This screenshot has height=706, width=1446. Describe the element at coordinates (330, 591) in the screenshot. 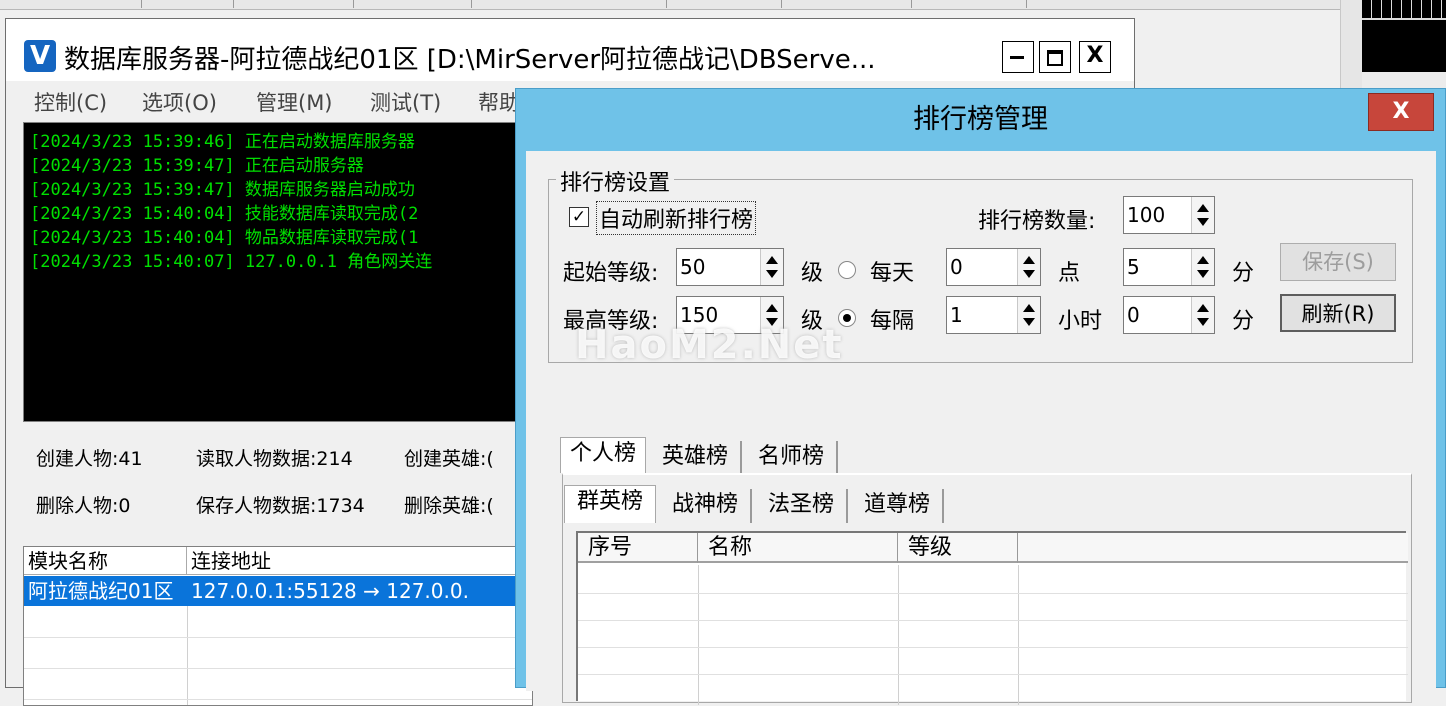

I see `row-address: 127.0.0.1:55128 → 127.0.0.` at that location.